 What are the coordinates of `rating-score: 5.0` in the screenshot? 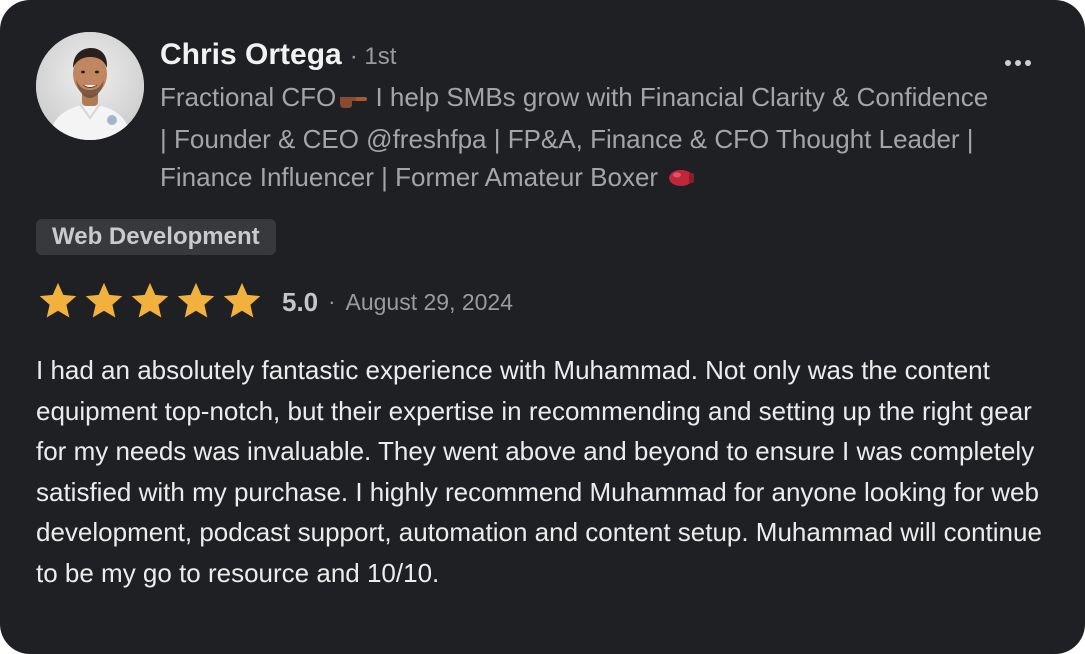 It's located at (300, 301).